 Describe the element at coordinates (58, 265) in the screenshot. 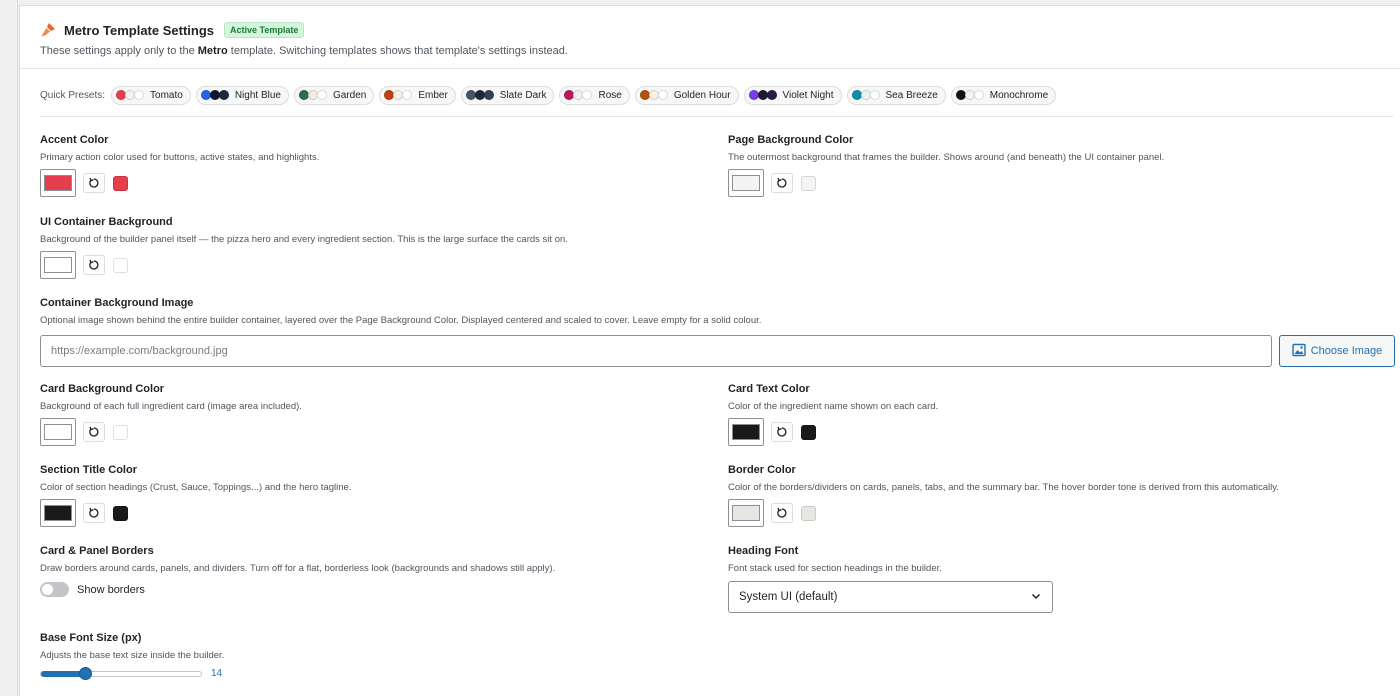

I see `ui-container-background-picker` at that location.